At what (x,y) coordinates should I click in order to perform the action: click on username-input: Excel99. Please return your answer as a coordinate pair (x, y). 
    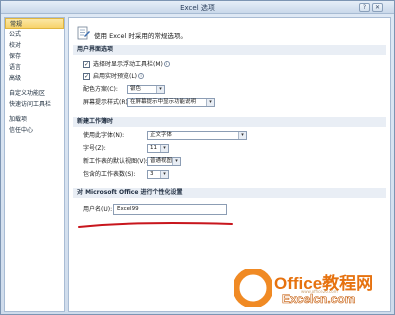
    Looking at the image, I should click on (170, 209).